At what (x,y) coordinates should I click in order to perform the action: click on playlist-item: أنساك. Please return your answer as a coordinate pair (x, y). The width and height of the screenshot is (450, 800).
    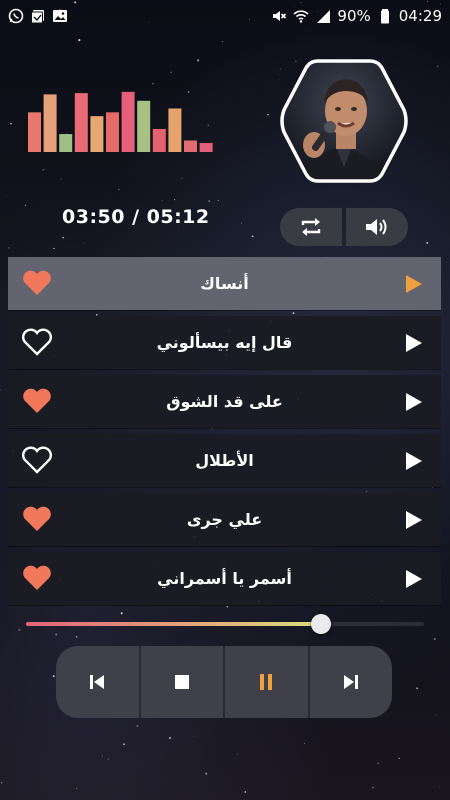
    Looking at the image, I should click on (224, 283).